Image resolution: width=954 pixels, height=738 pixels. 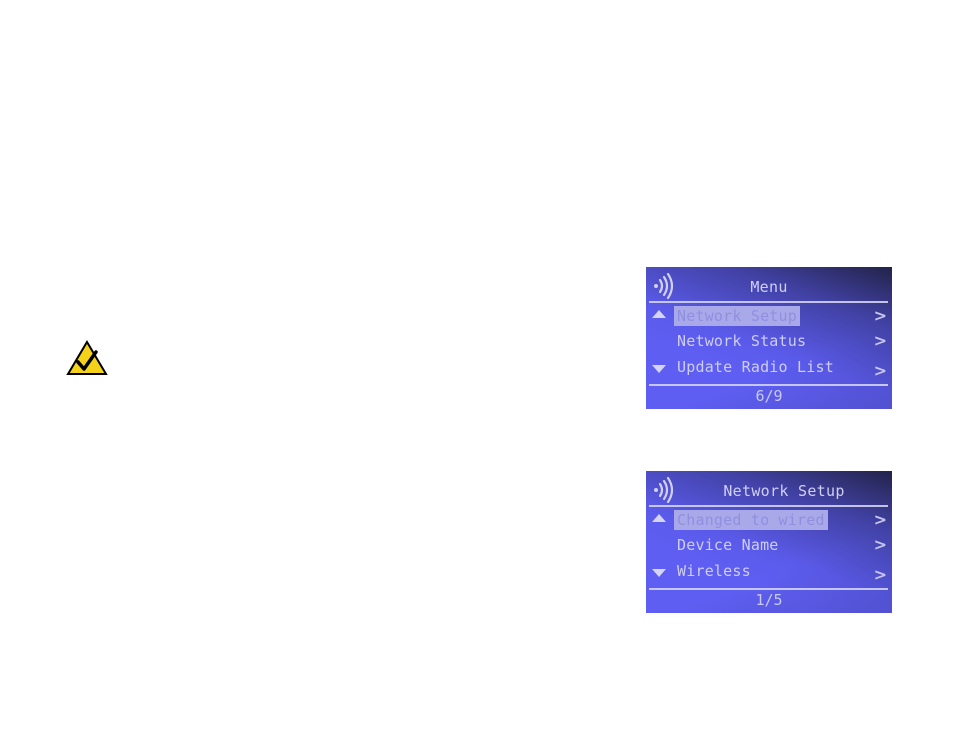 I want to click on menu-item-changed-to-wired: Changed to wired >, so click(x=769, y=520).